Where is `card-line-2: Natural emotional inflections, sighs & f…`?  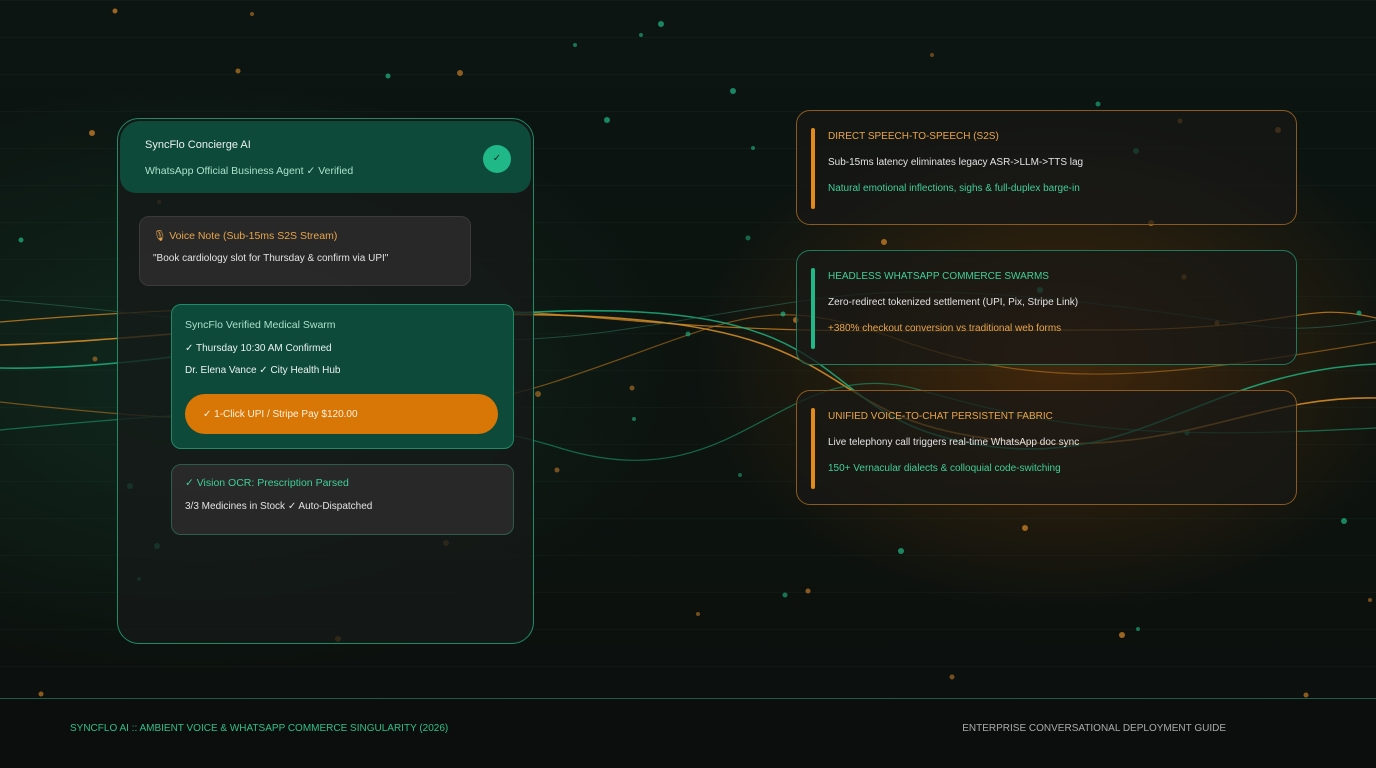 card-line-2: Natural emotional inflections, sighs & f… is located at coordinates (954, 188).